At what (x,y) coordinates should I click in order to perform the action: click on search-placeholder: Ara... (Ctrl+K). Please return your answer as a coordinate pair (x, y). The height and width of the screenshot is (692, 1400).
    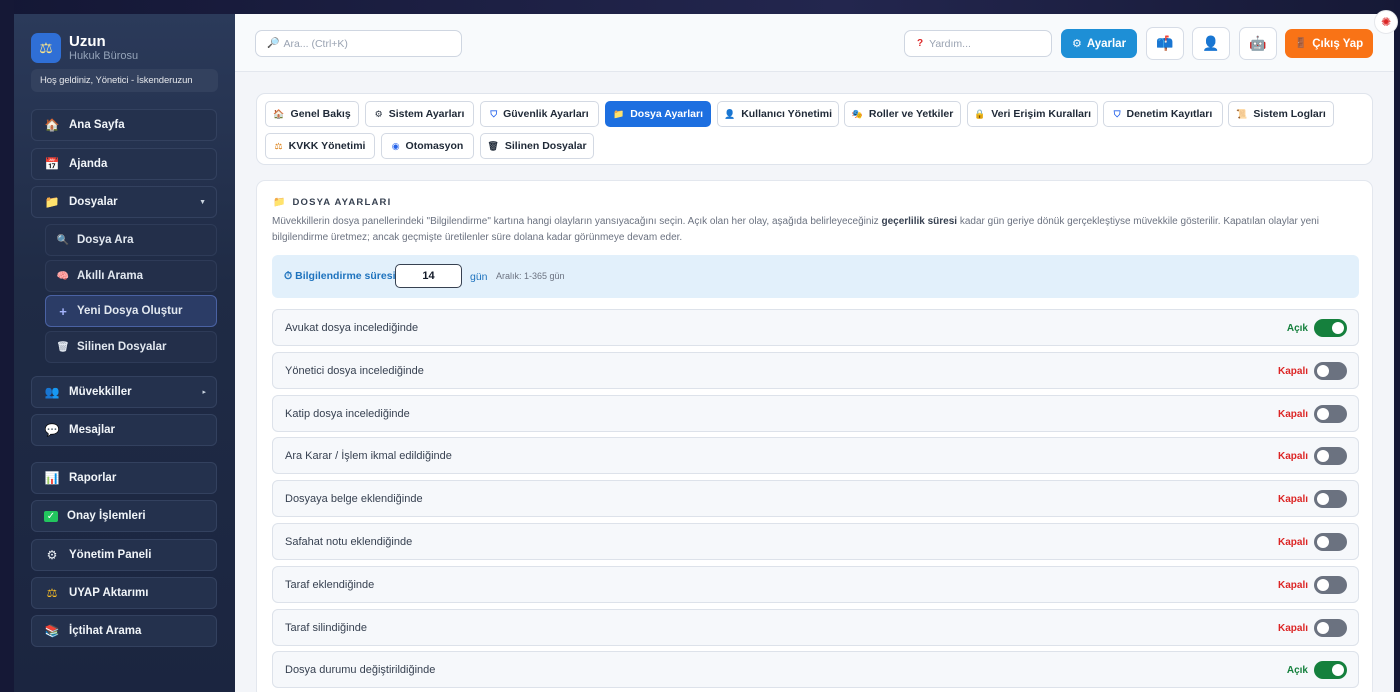
    Looking at the image, I should click on (315, 43).